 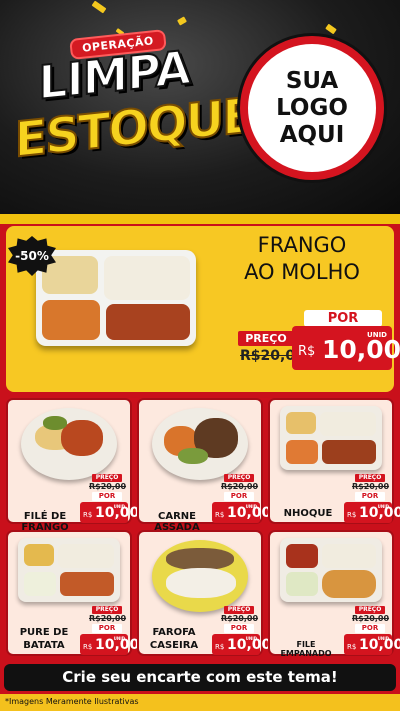 I want to click on featured-preco-label: PREÇO, so click(x=266, y=338).